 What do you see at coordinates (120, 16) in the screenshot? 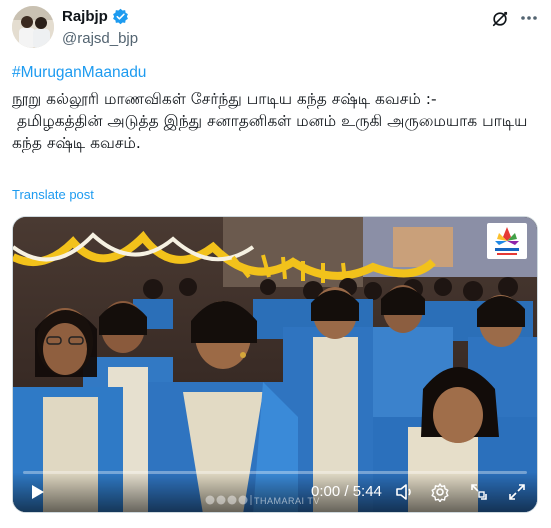
I see `verified-badge-icon` at bounding box center [120, 16].